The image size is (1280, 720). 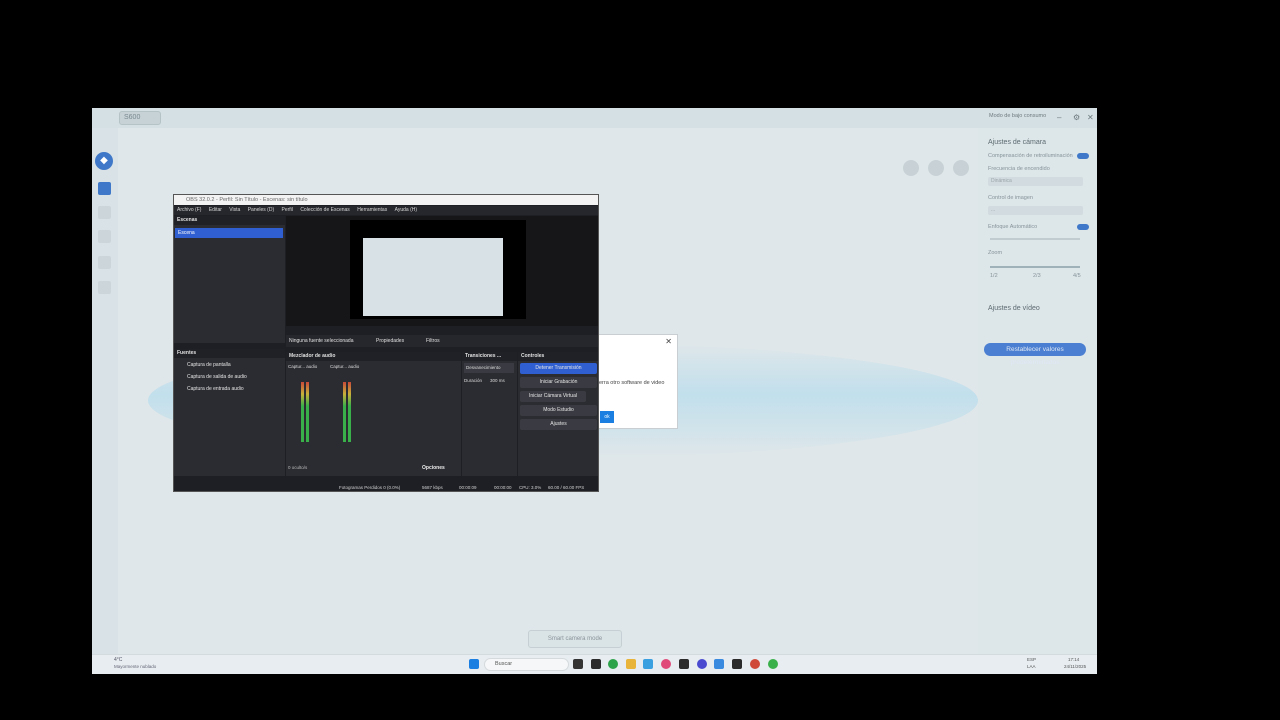 I want to click on properties-button: Propiedades, so click(x=390, y=341).